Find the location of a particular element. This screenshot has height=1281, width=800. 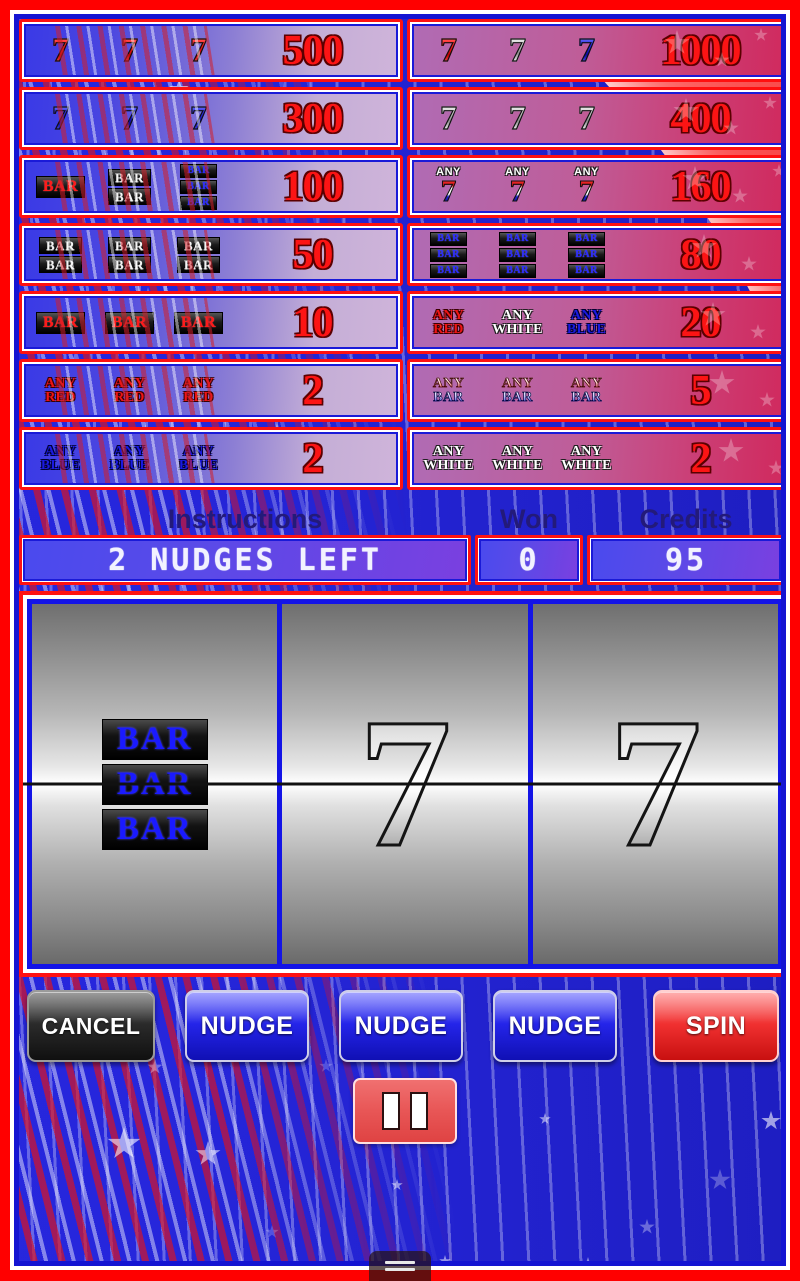

credits-value: 95 is located at coordinates (686, 560).